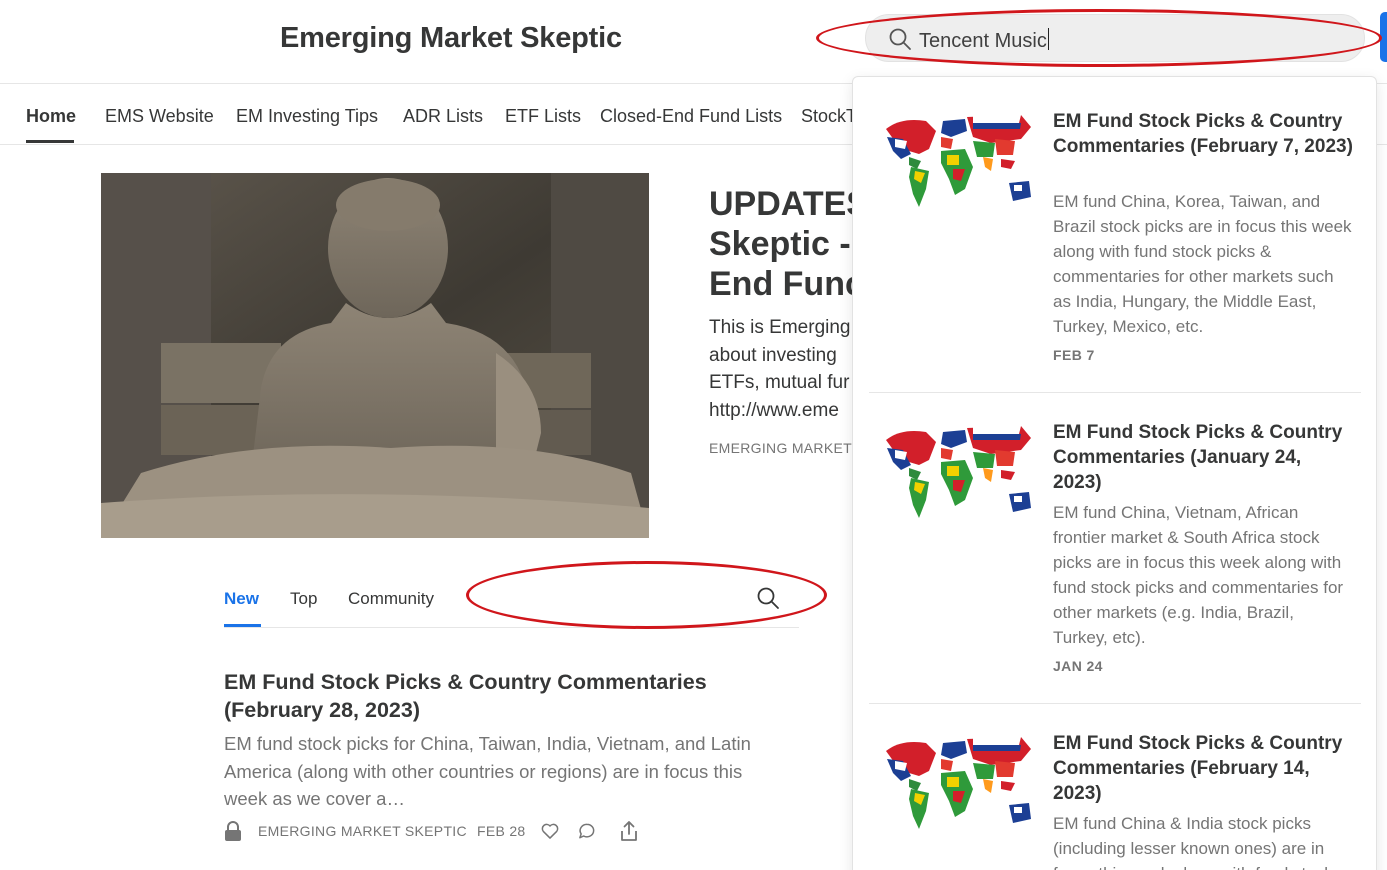 The height and width of the screenshot is (870, 1387). Describe the element at coordinates (159, 116) in the screenshot. I see `nav-item-ems-website: EMS Website` at that location.